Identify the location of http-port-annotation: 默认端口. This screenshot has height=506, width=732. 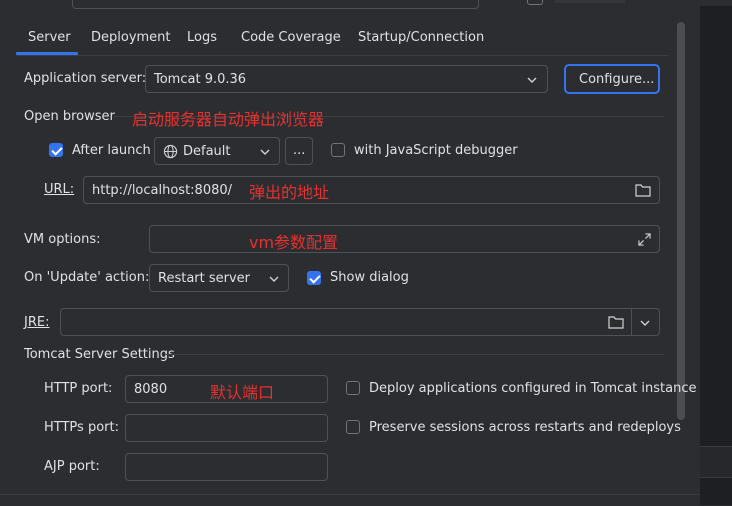
(242, 392).